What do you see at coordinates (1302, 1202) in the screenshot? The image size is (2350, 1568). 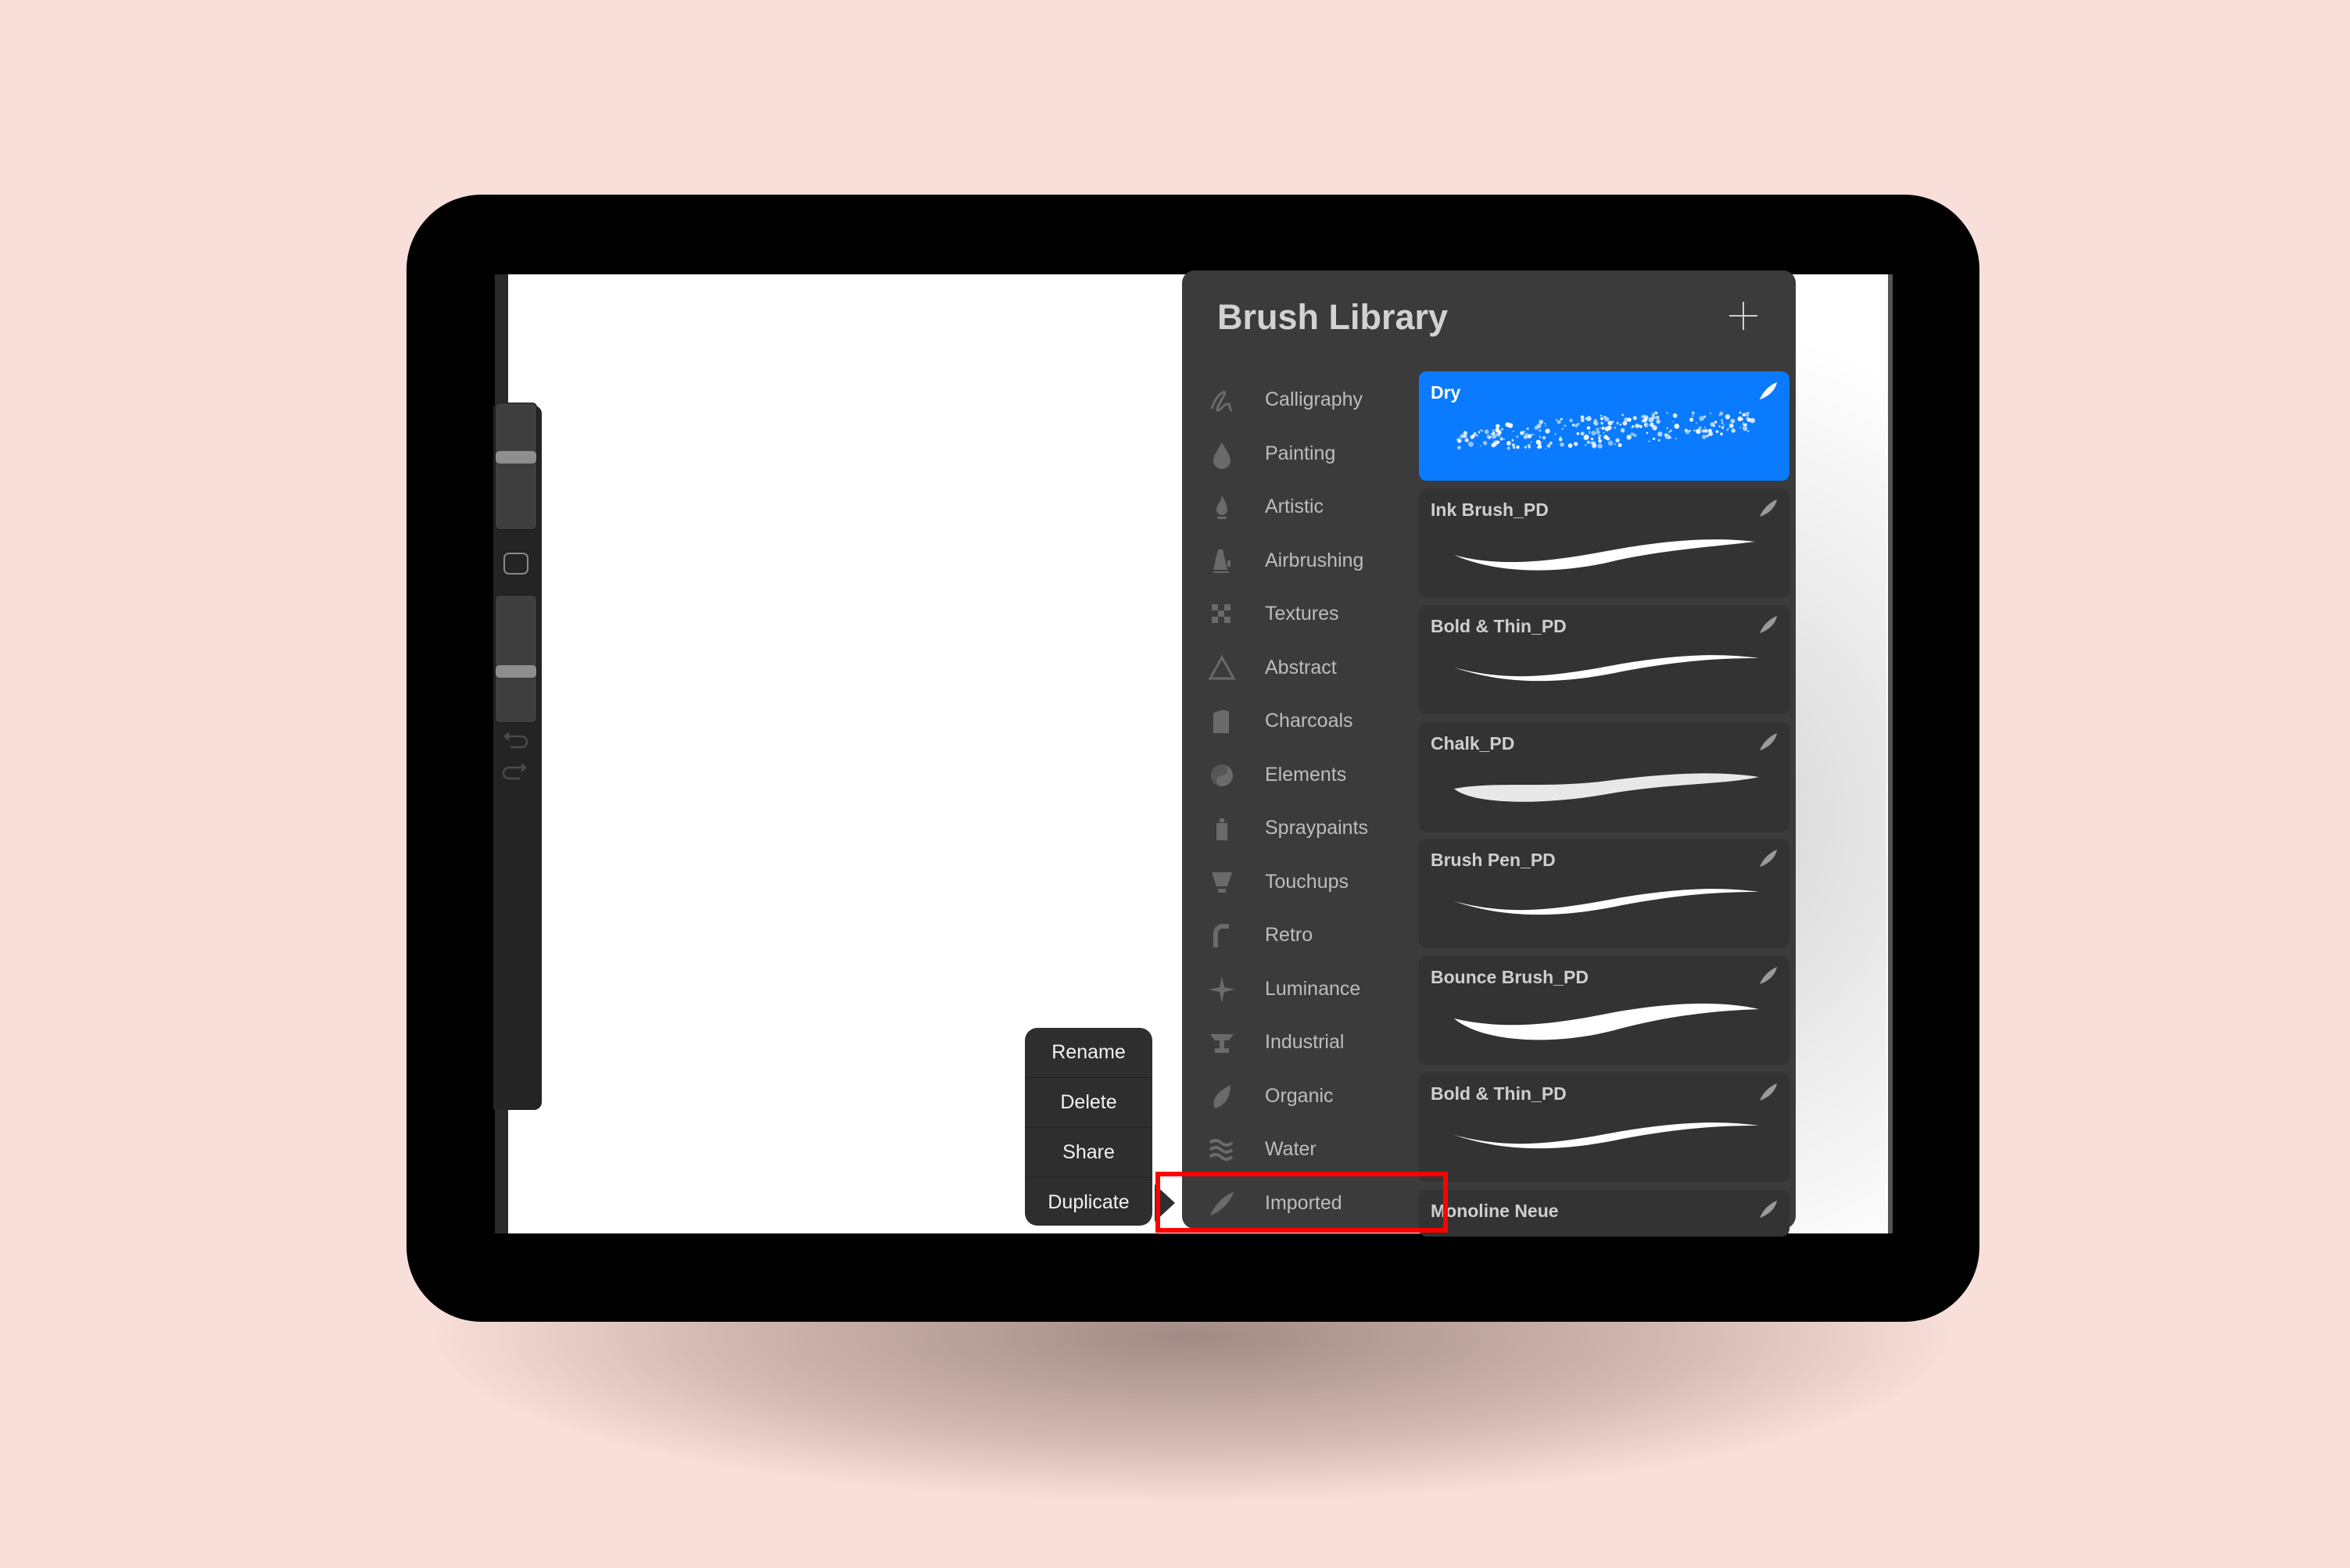 I see `highlight-box` at bounding box center [1302, 1202].